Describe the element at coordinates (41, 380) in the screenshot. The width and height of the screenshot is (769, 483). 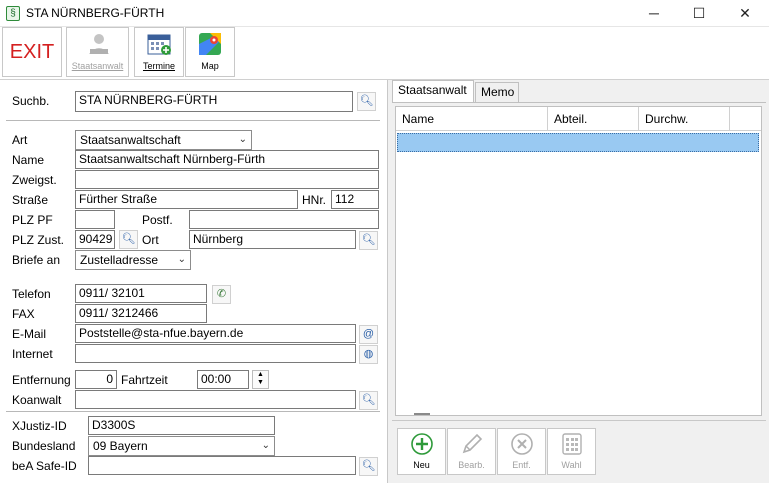
I see `entfernung-label: Entfernung` at that location.